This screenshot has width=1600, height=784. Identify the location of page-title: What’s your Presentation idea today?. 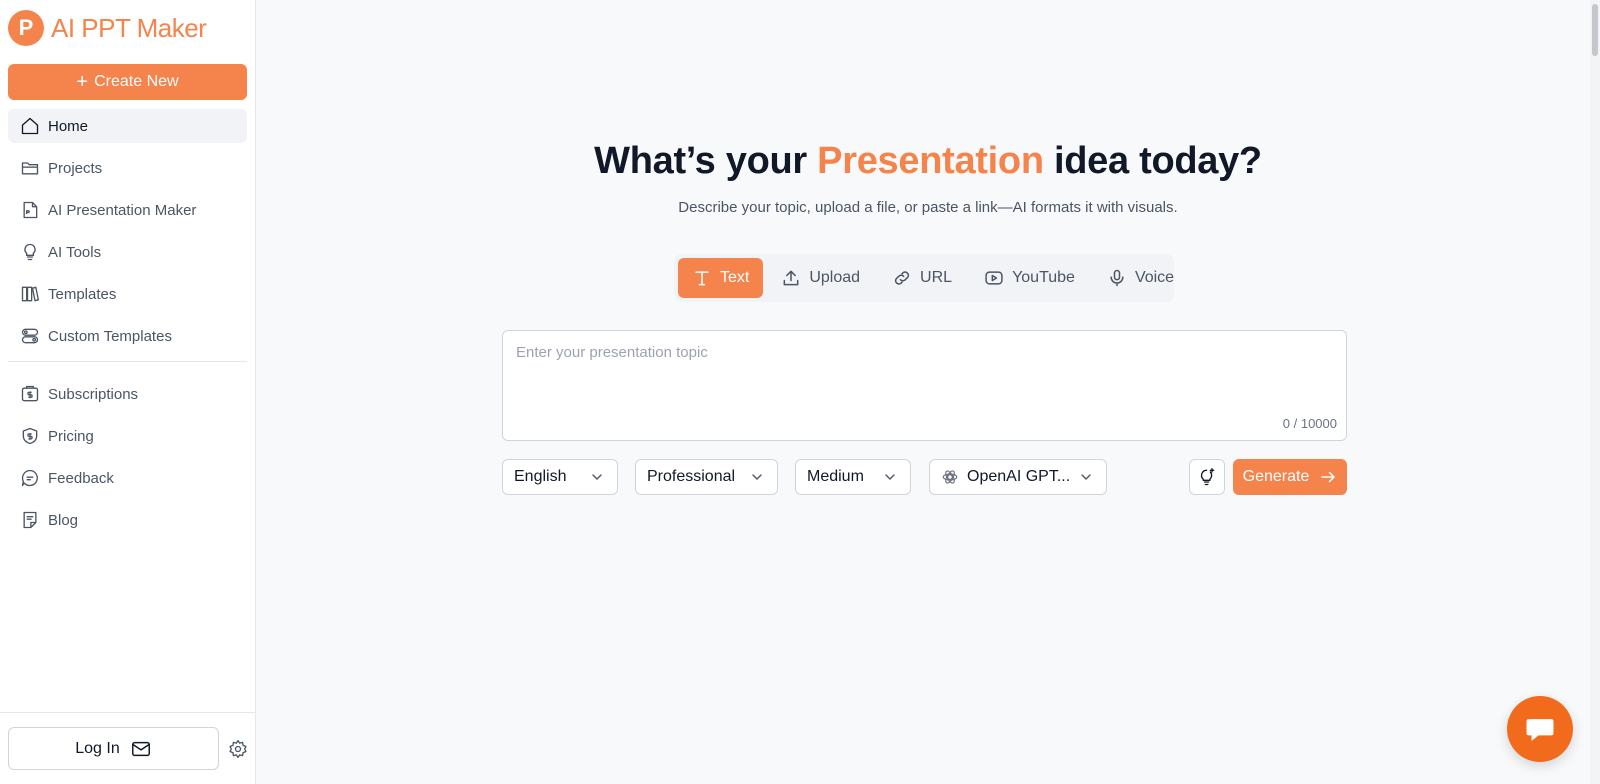
(928, 161).